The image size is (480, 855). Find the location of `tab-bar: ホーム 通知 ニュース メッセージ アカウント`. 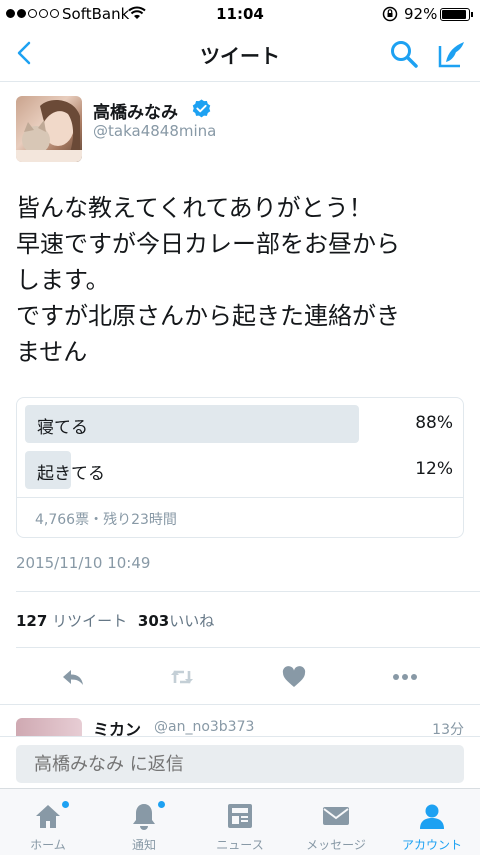

tab-bar: ホーム 通知 ニュース メッセージ アカウント is located at coordinates (240, 821).